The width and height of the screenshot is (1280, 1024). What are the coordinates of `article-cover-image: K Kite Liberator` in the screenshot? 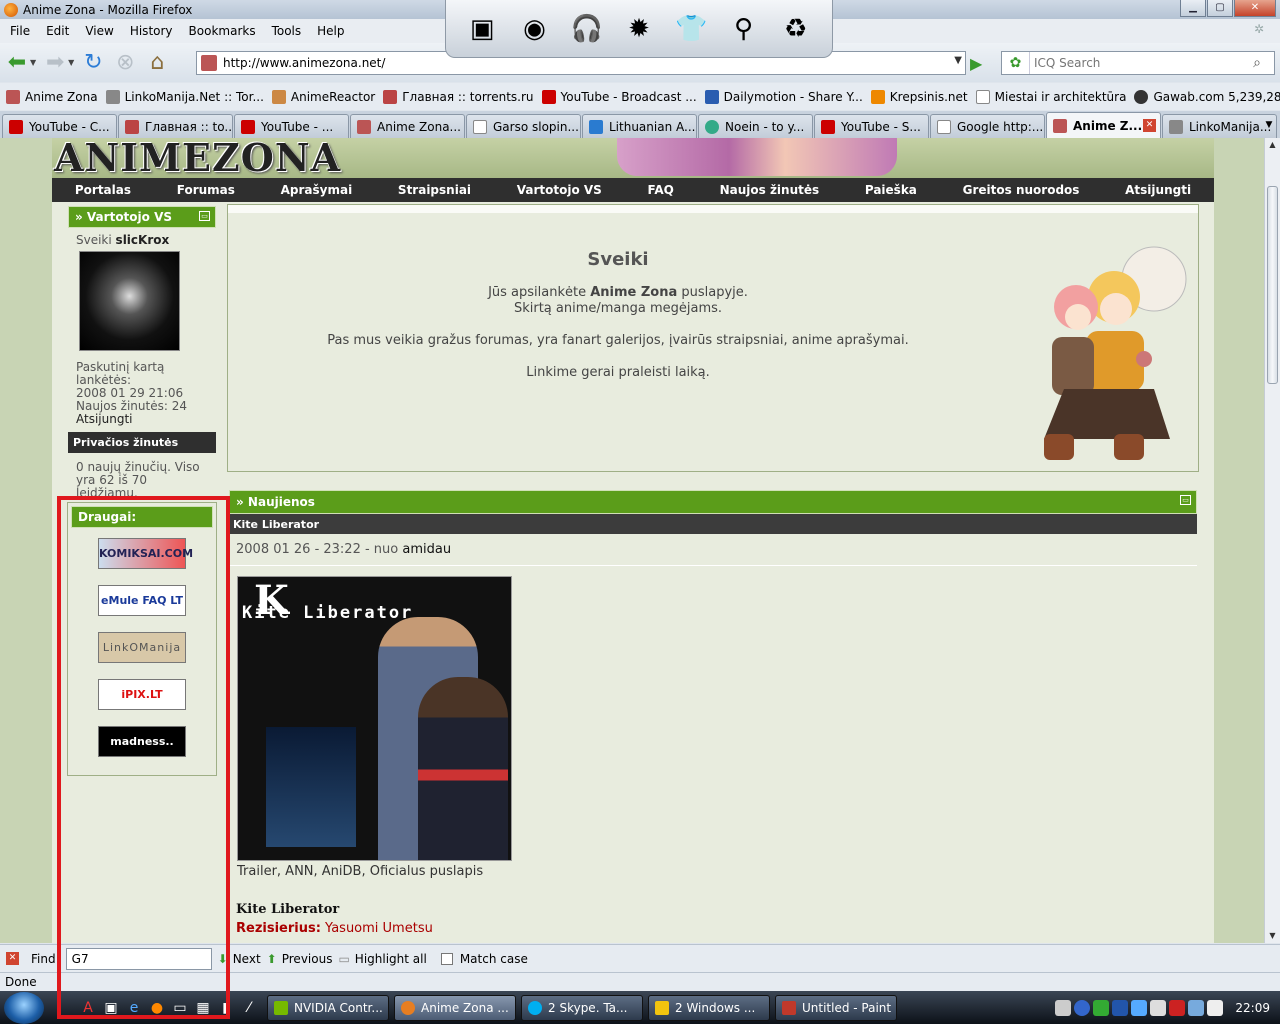 It's located at (374, 718).